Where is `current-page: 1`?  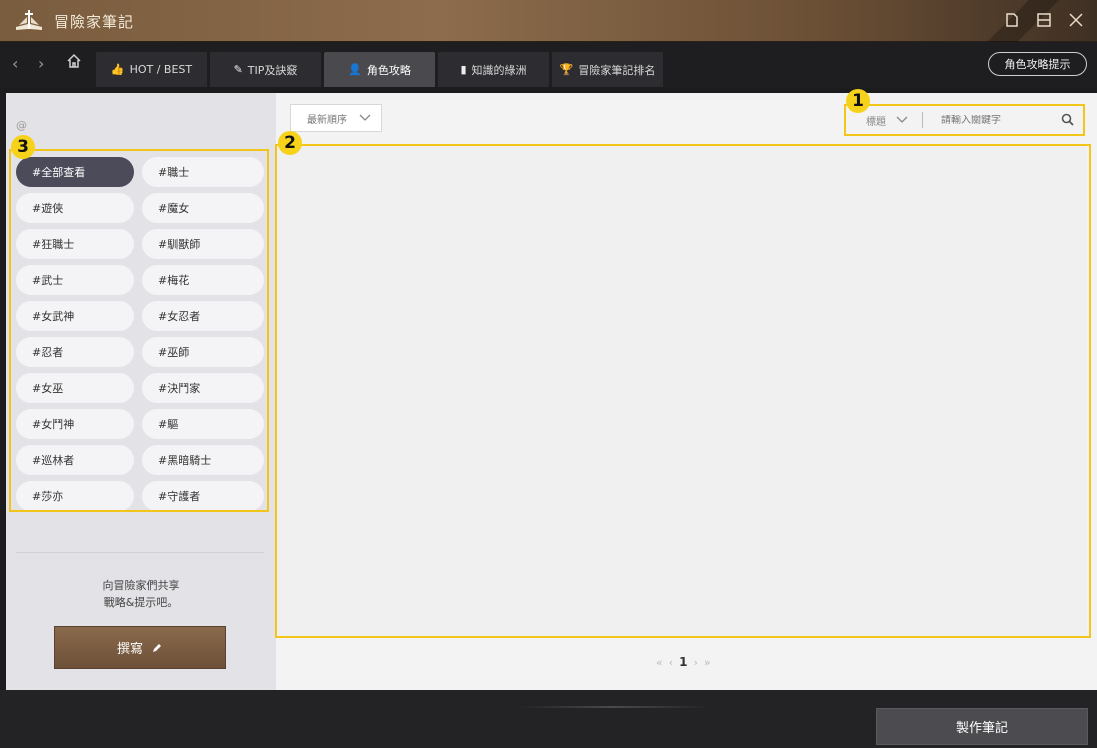 current-page: 1 is located at coordinates (683, 662).